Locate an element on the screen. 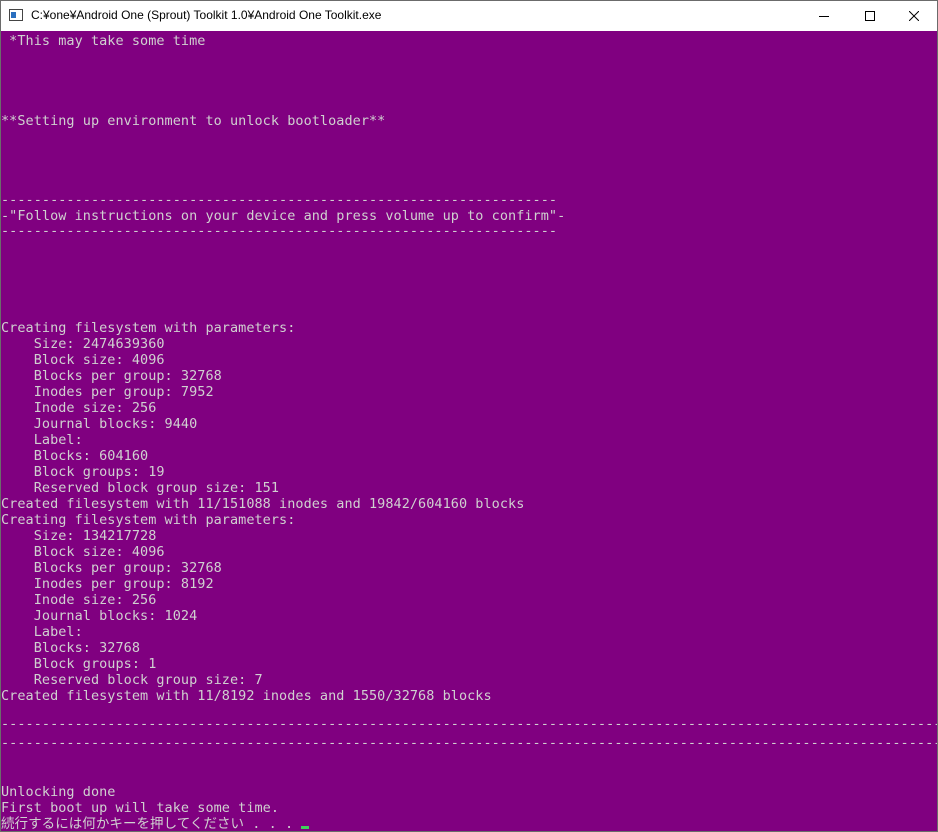  console-line: Blocks: 604160 is located at coordinates (75, 456).